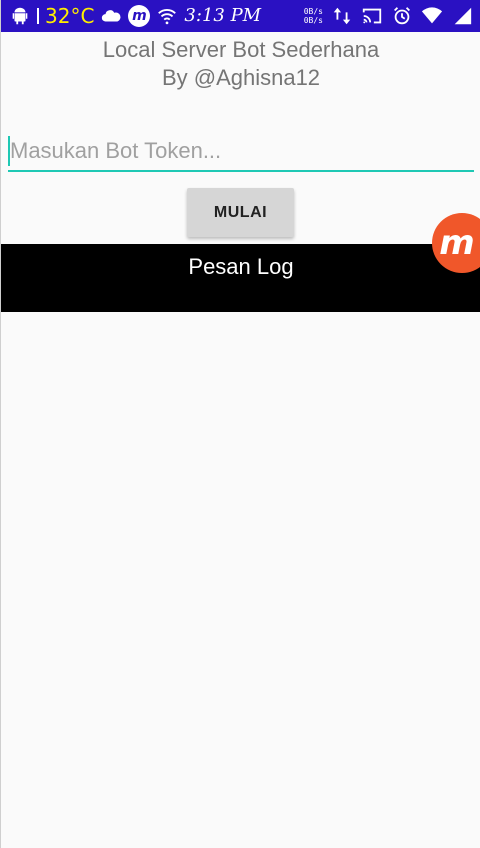 This screenshot has height=848, width=480. Describe the element at coordinates (241, 152) in the screenshot. I see `bot-token-input` at that location.